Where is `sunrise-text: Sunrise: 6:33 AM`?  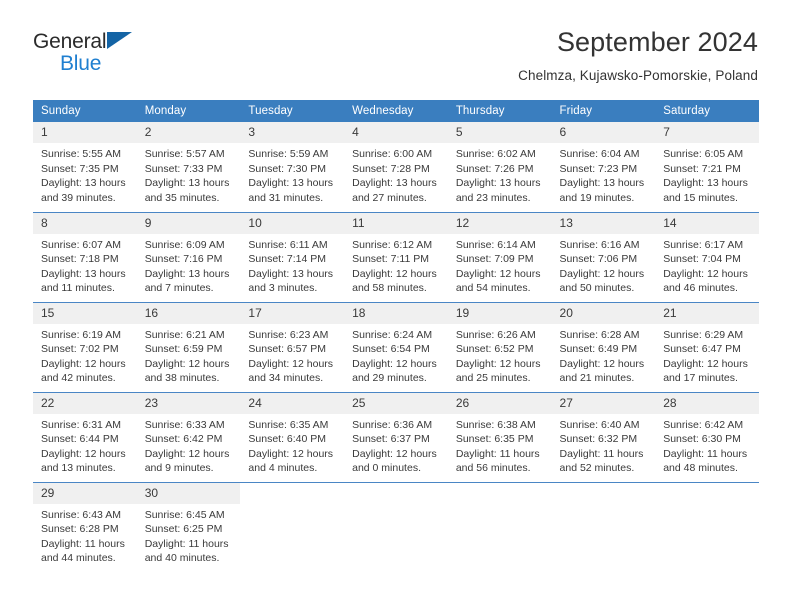
sunrise-text: Sunrise: 6:33 AM is located at coordinates (184, 424).